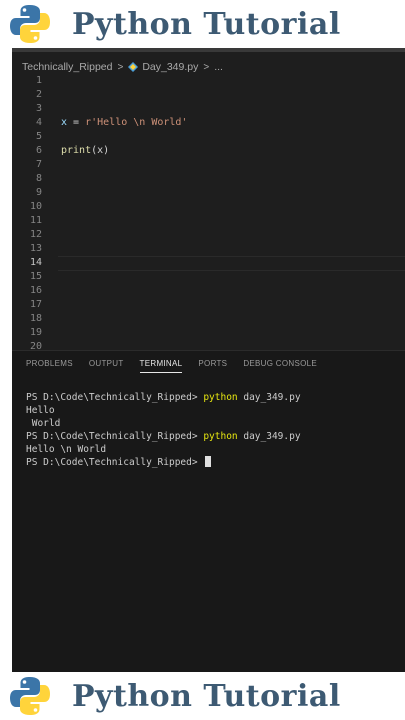 This screenshot has height=720, width=405. I want to click on code-line: 1, so click(208, 81).